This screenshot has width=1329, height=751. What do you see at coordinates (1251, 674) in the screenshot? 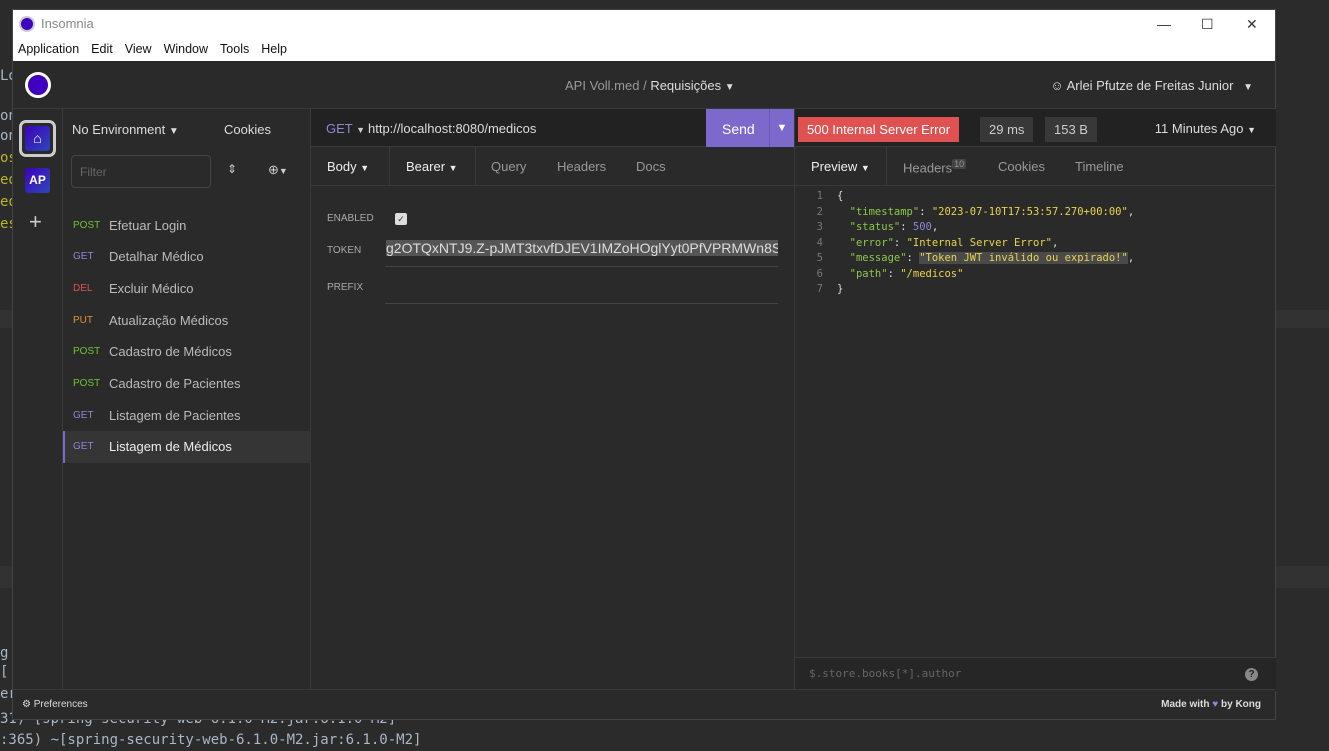
I see `help-icon: ?` at bounding box center [1251, 674].